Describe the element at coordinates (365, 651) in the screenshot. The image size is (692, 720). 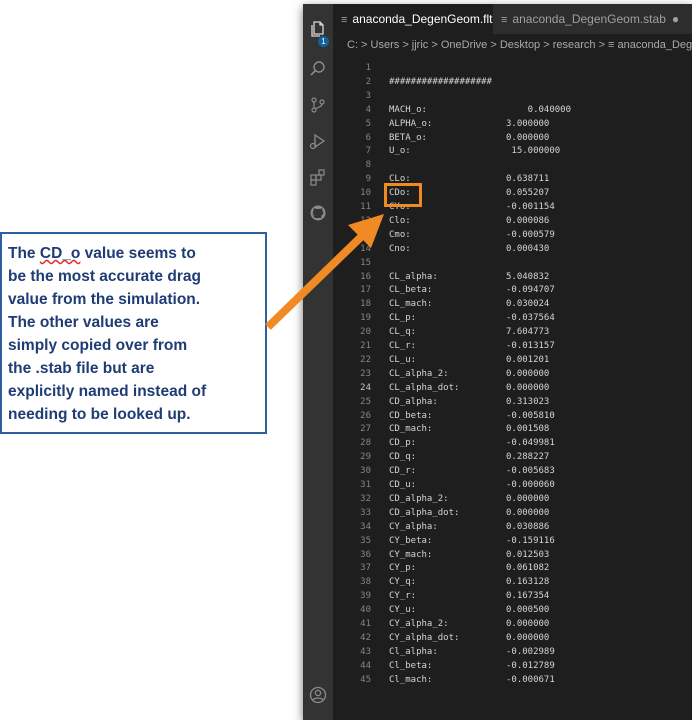
I see `line-number: 43` at that location.